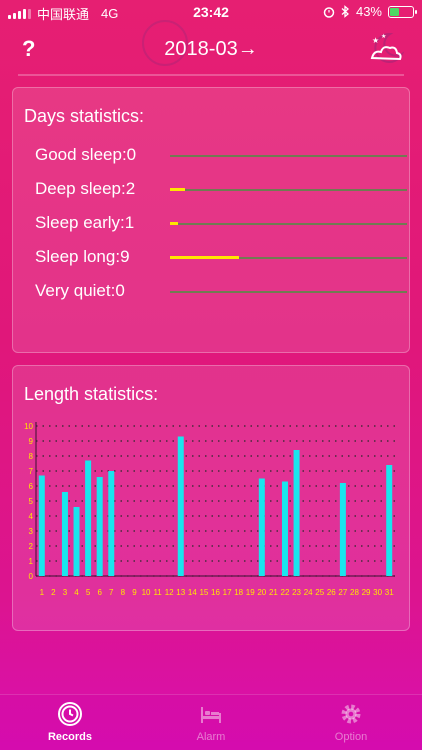 The image size is (422, 750). What do you see at coordinates (211, 12) in the screenshot?
I see `status-bar: 中国联通 4G 23:42 43%` at bounding box center [211, 12].